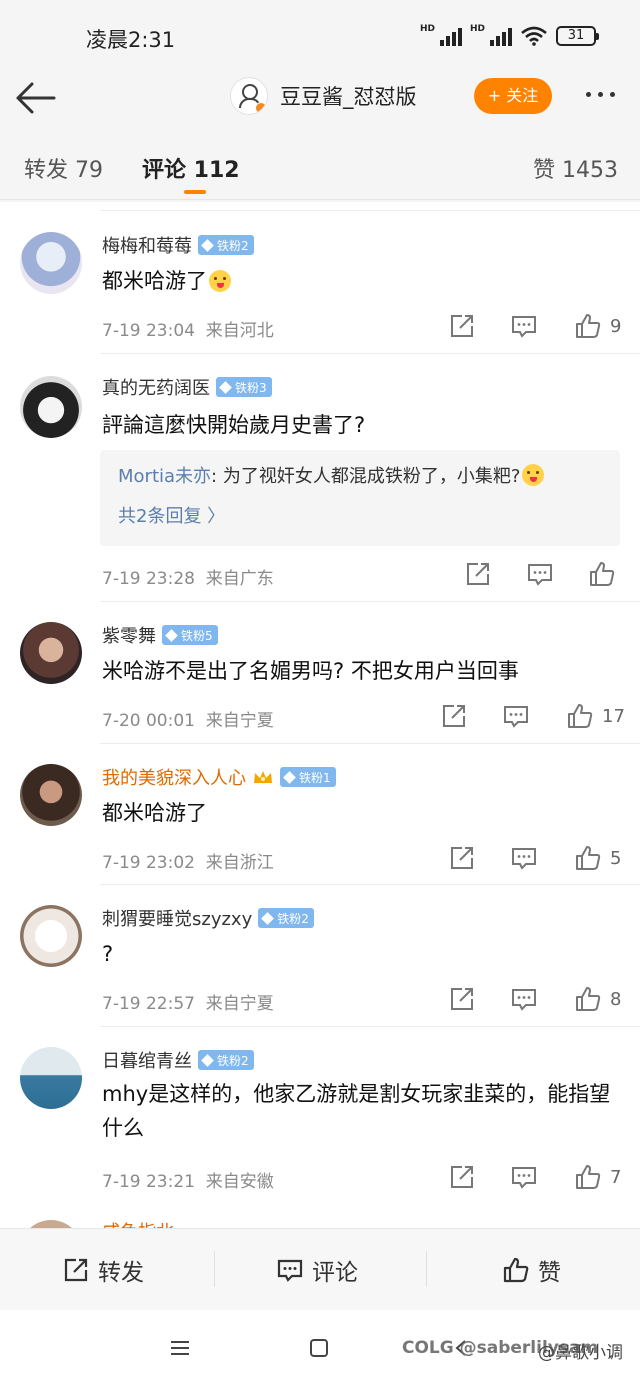 The width and height of the screenshot is (640, 1386). I want to click on verified-icon, so click(261, 108).